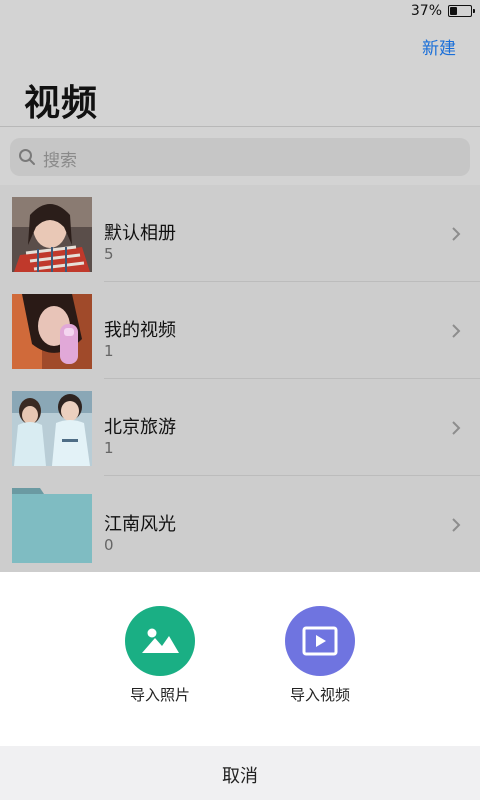 Image resolution: width=480 pixels, height=800 pixels. I want to click on cancel-label: 取消, so click(240, 776).